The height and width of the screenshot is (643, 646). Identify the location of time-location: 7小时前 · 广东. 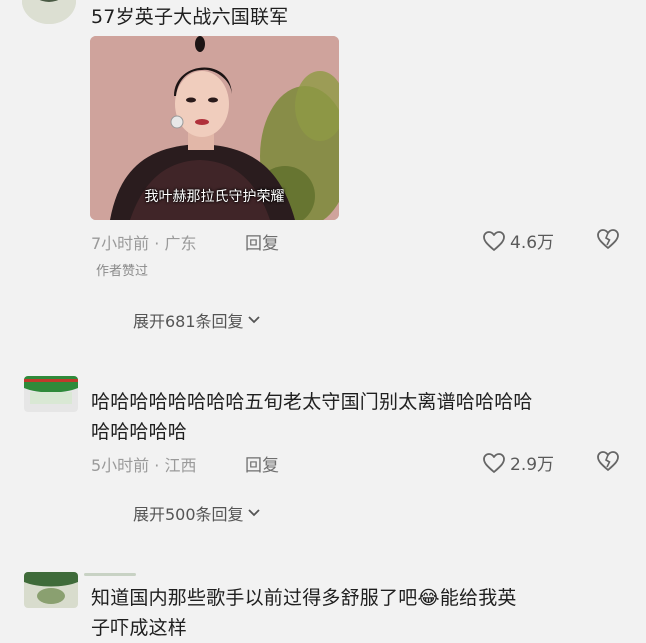
(144, 243).